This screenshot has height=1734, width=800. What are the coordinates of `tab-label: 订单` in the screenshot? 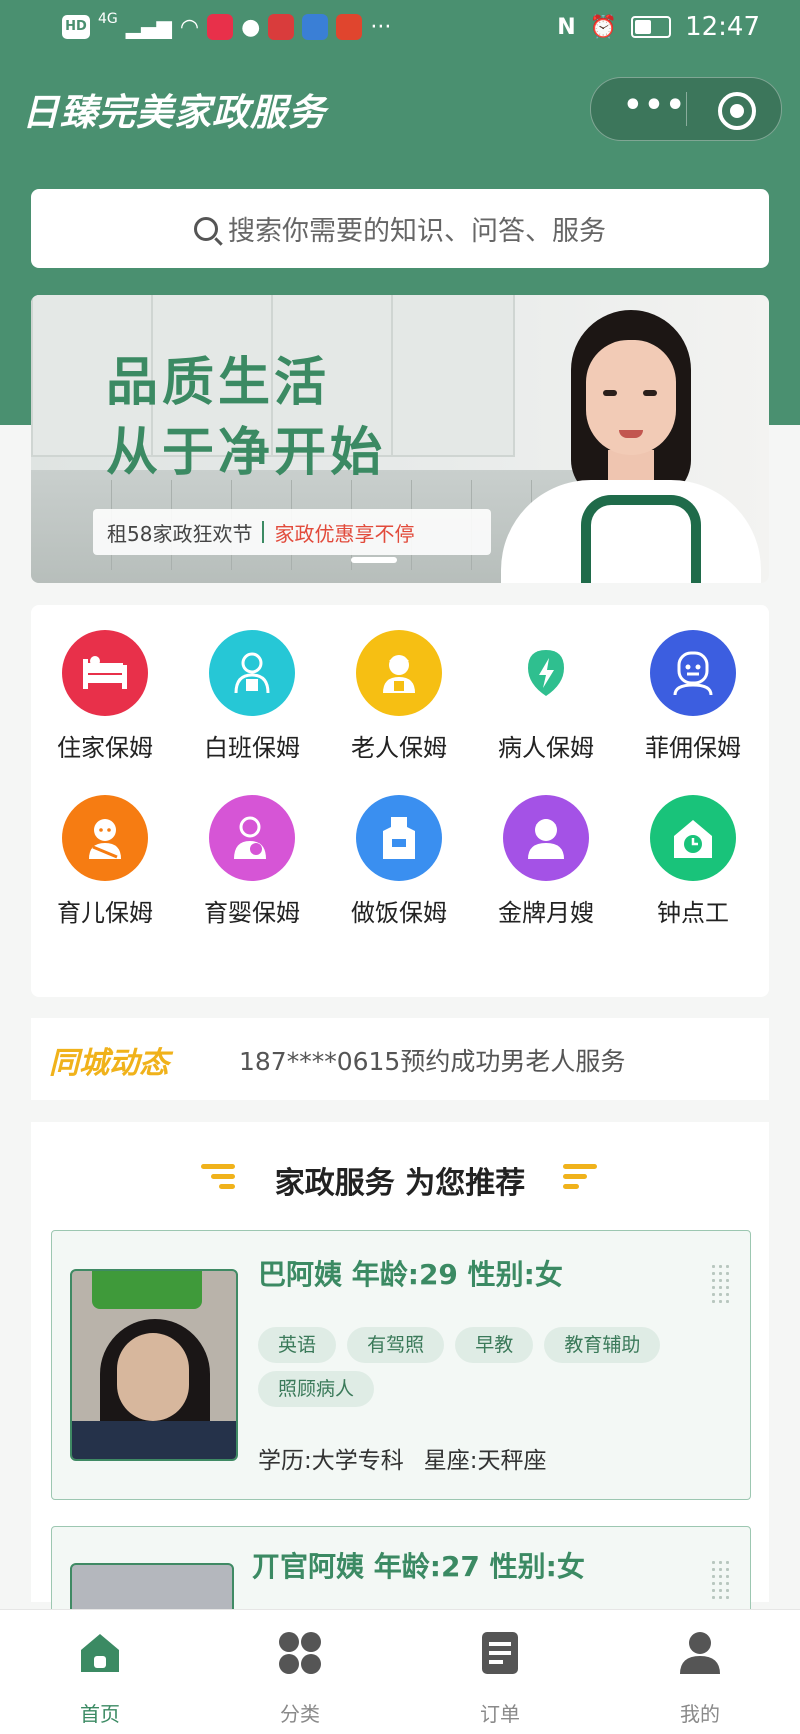 It's located at (500, 1714).